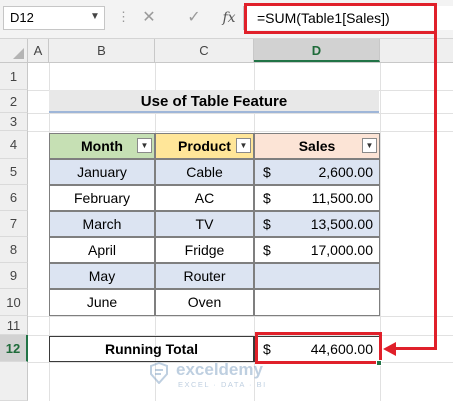 The height and width of the screenshot is (401, 453). I want to click on sales-amount: 13,500.00, so click(341, 224).